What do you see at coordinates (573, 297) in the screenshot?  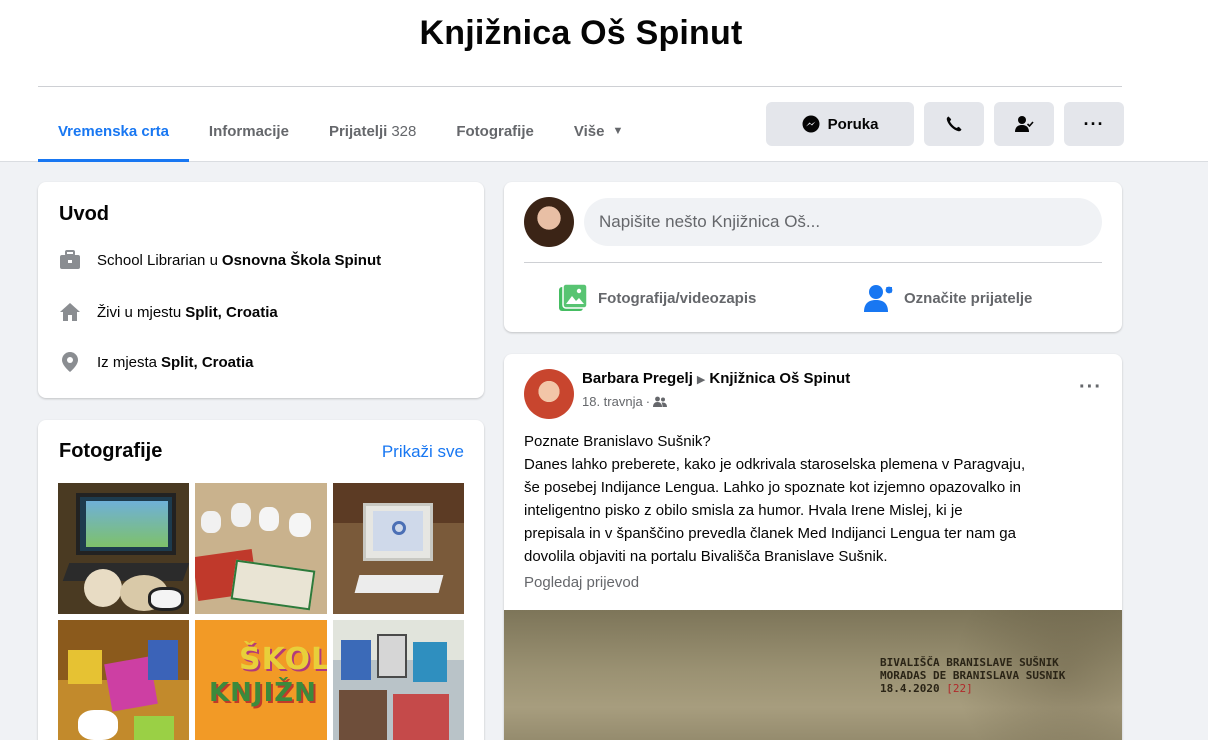 I see `photo-icon` at bounding box center [573, 297].